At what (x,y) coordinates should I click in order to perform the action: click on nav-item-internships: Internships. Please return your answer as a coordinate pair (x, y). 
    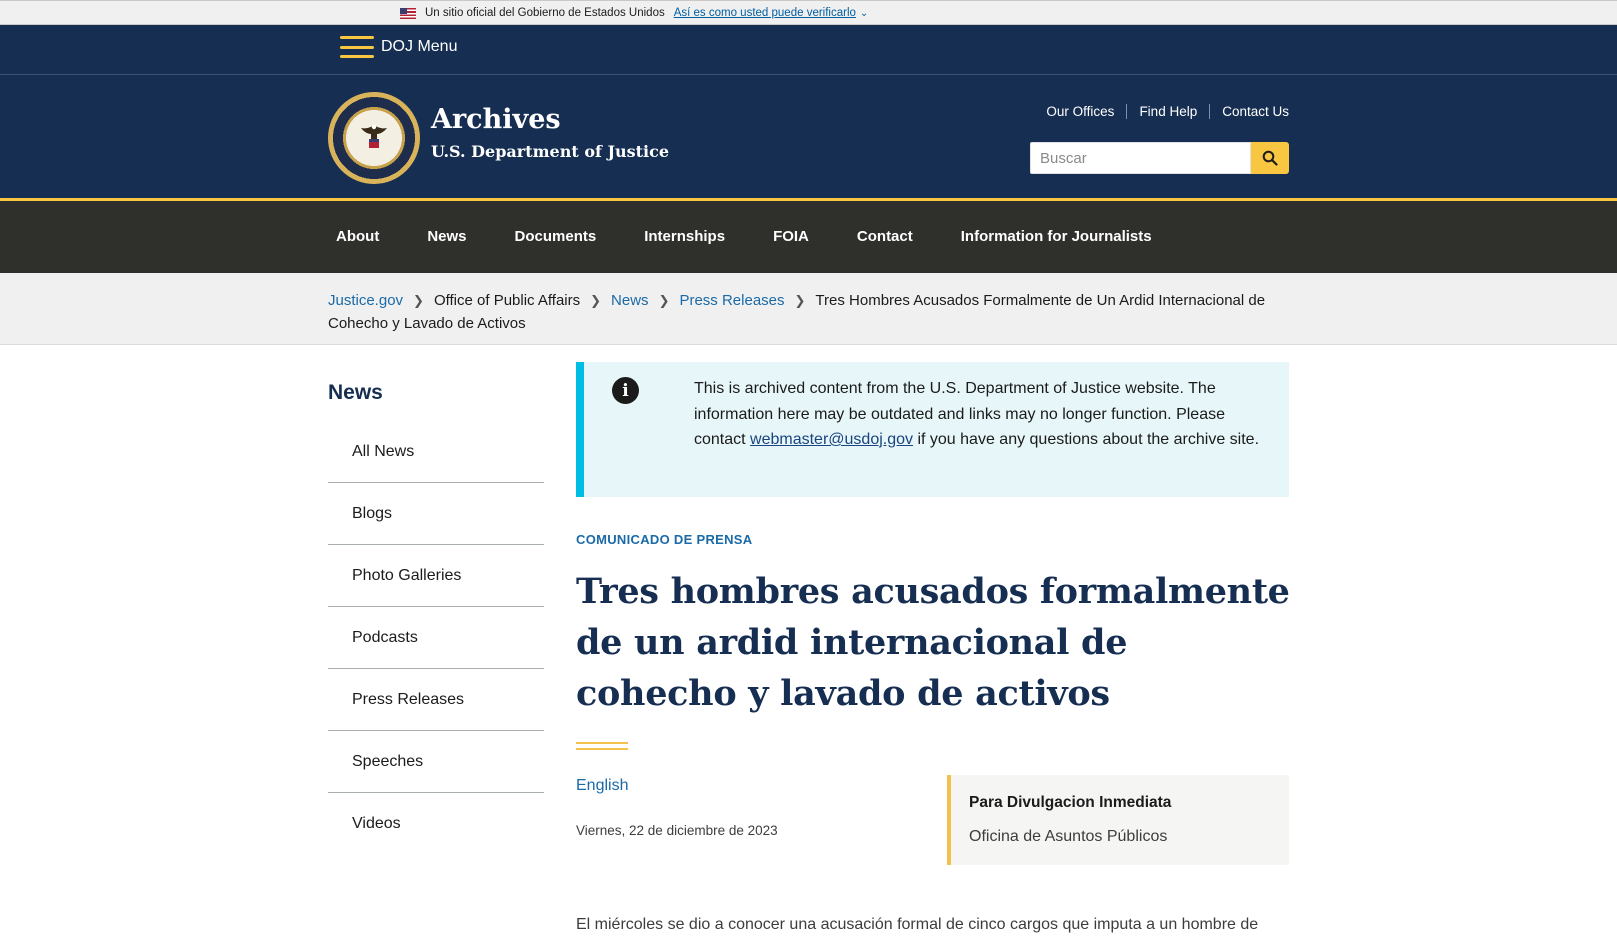
    Looking at the image, I should click on (684, 236).